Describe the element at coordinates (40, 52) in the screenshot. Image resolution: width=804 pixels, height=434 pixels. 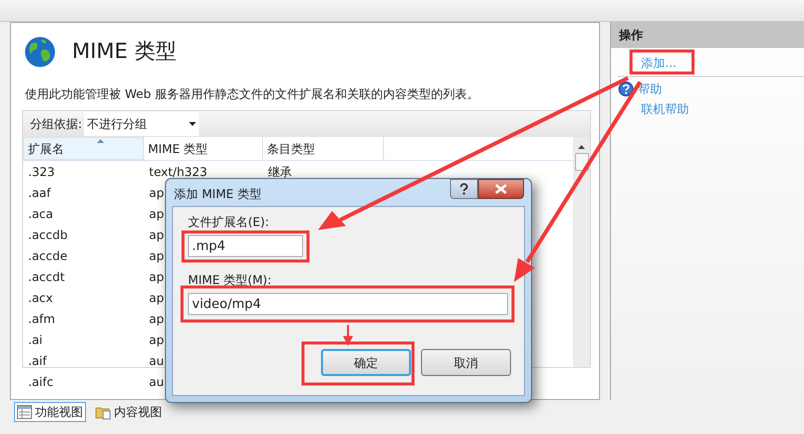
I see `globe-icon` at that location.